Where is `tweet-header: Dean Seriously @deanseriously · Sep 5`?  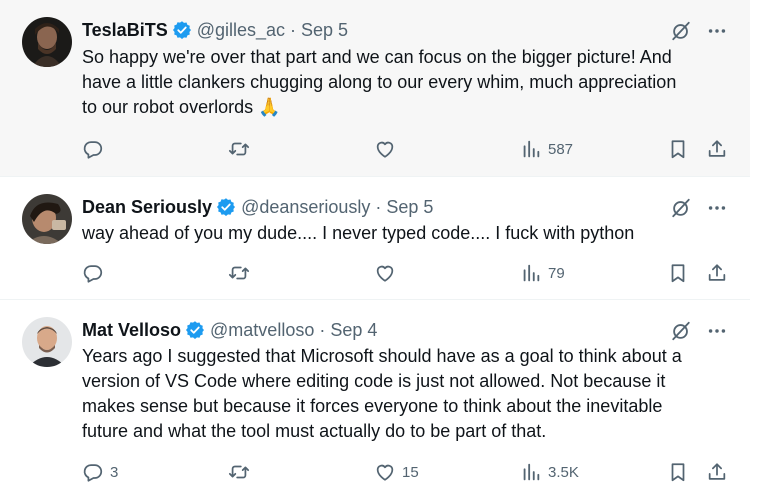
tweet-header: Dean Seriously @deanseriously · Sep 5 is located at coordinates (257, 207).